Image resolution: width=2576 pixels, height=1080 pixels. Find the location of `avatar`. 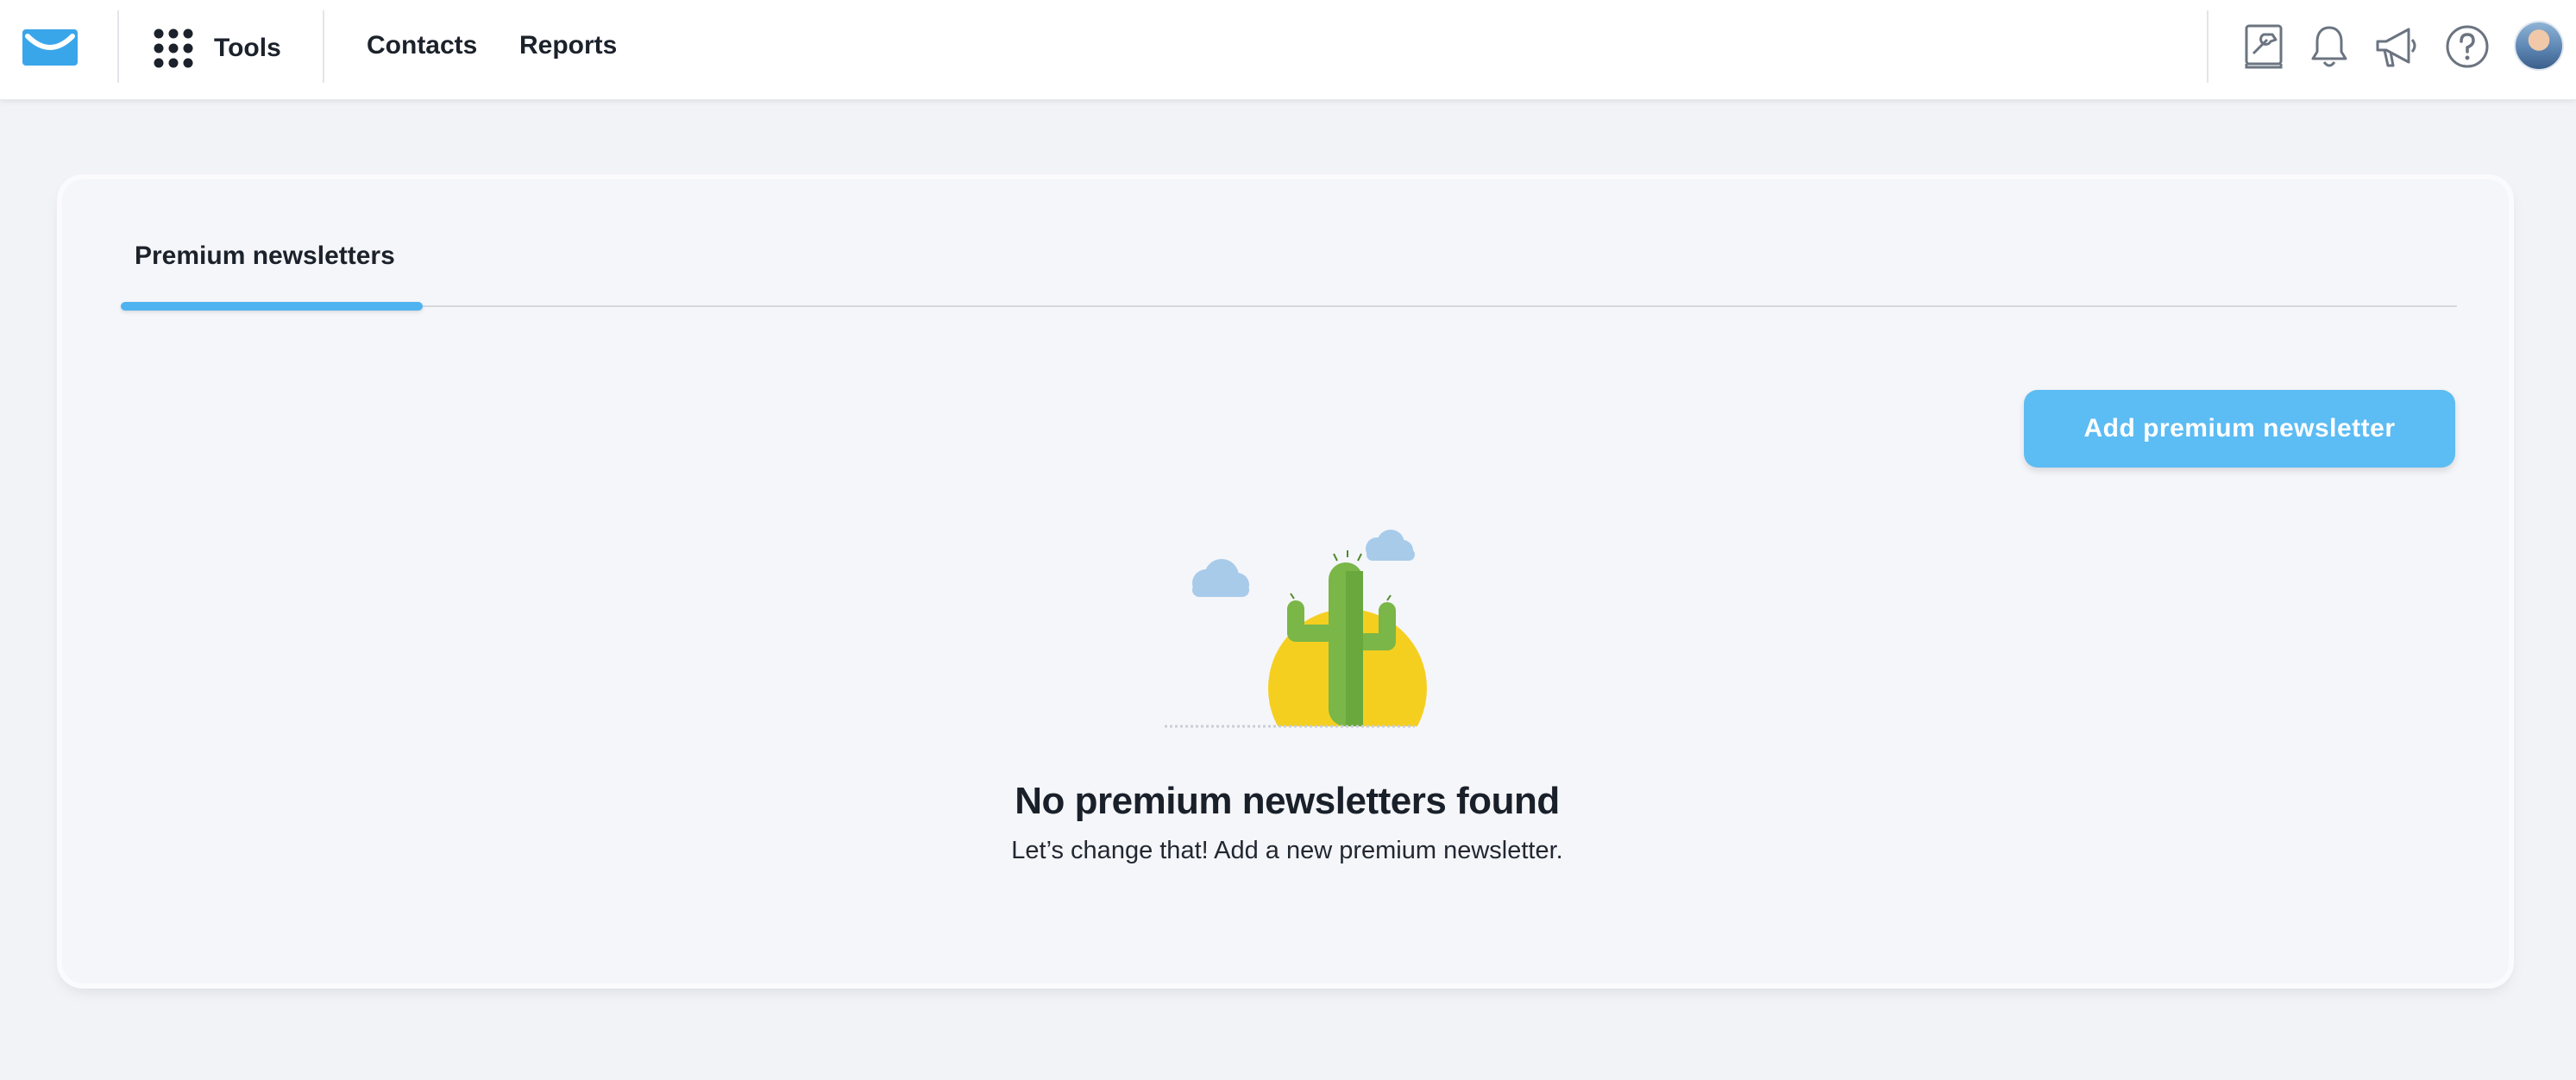

avatar is located at coordinates (2539, 45).